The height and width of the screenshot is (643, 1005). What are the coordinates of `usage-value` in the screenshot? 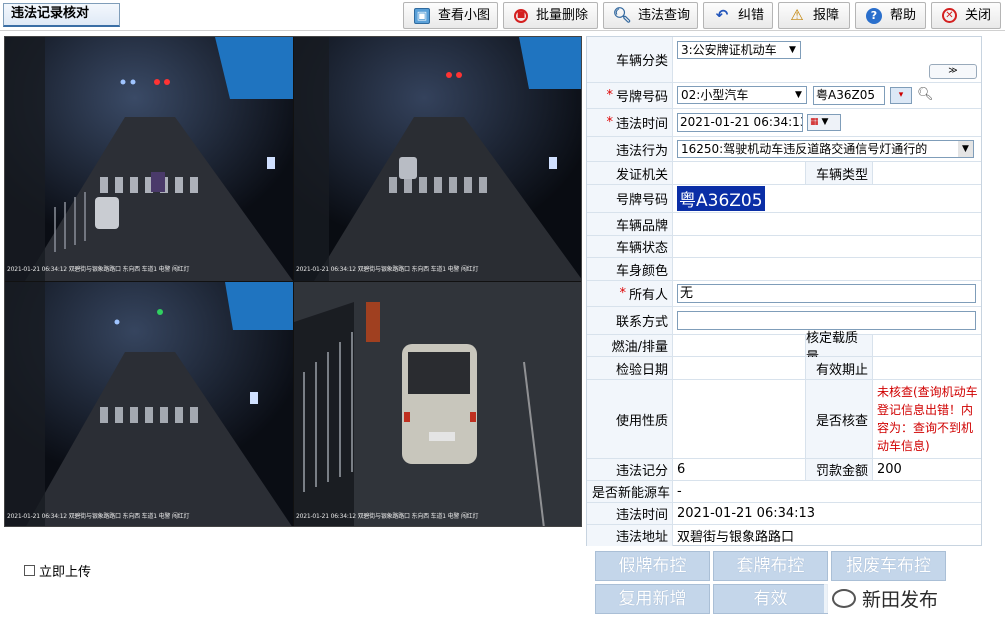 It's located at (739, 419).